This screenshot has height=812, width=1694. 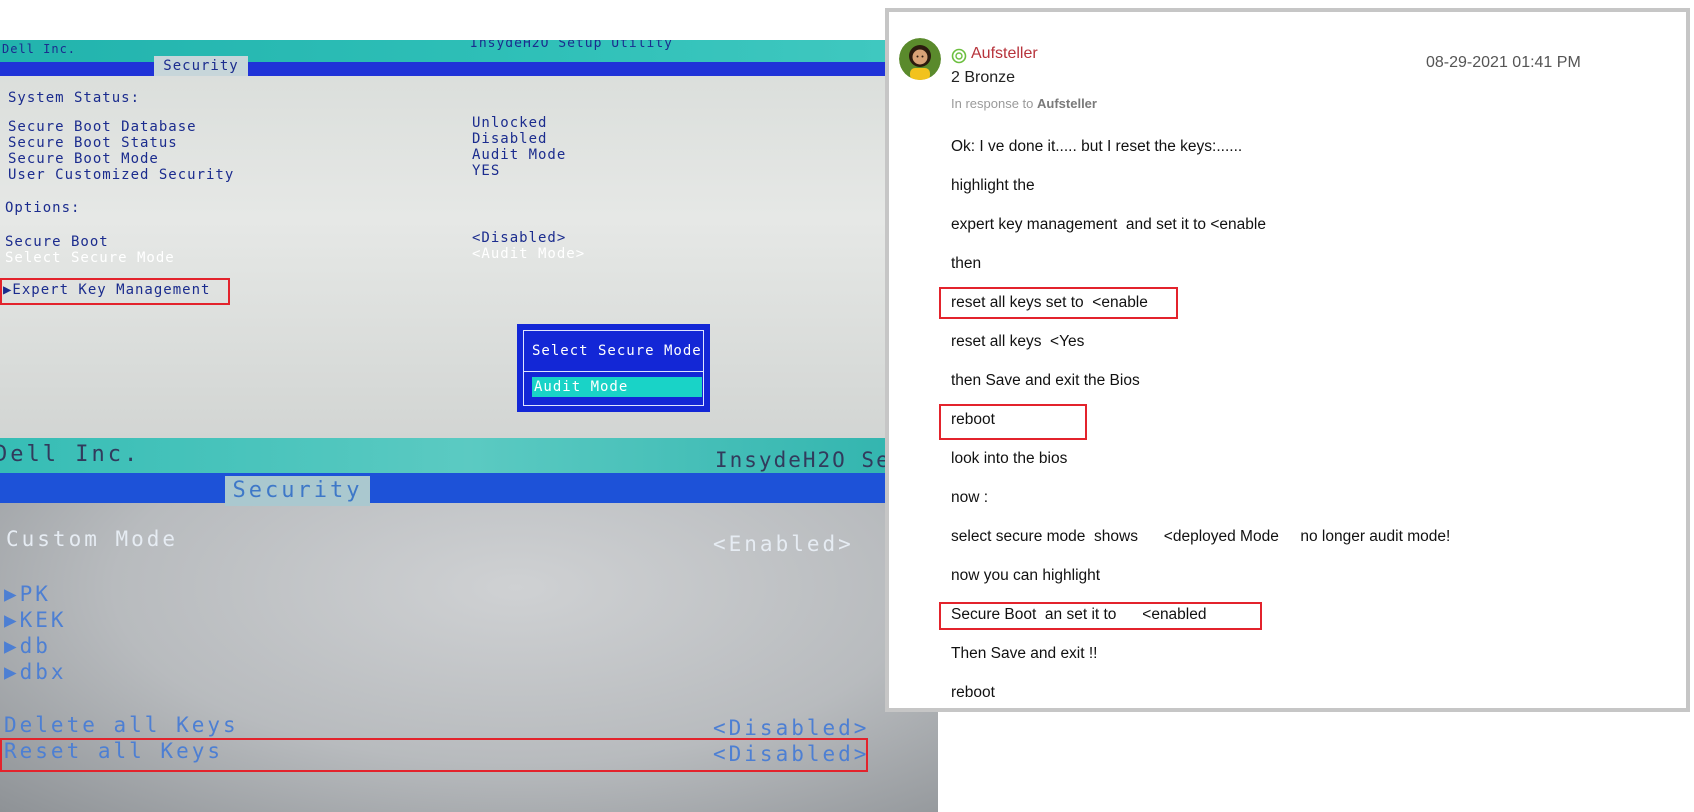 I want to click on status-label: Secure Boot Status, so click(x=93, y=143).